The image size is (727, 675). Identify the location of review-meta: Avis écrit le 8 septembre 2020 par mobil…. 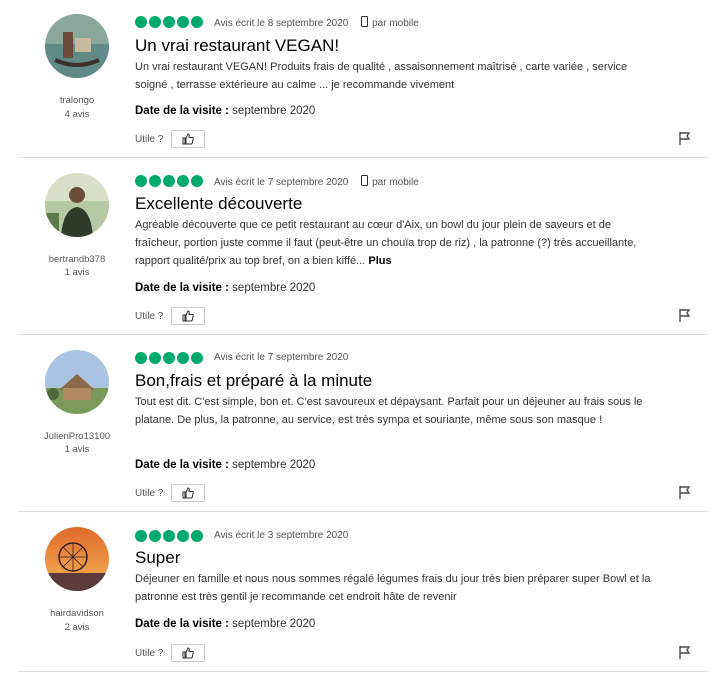
(316, 22).